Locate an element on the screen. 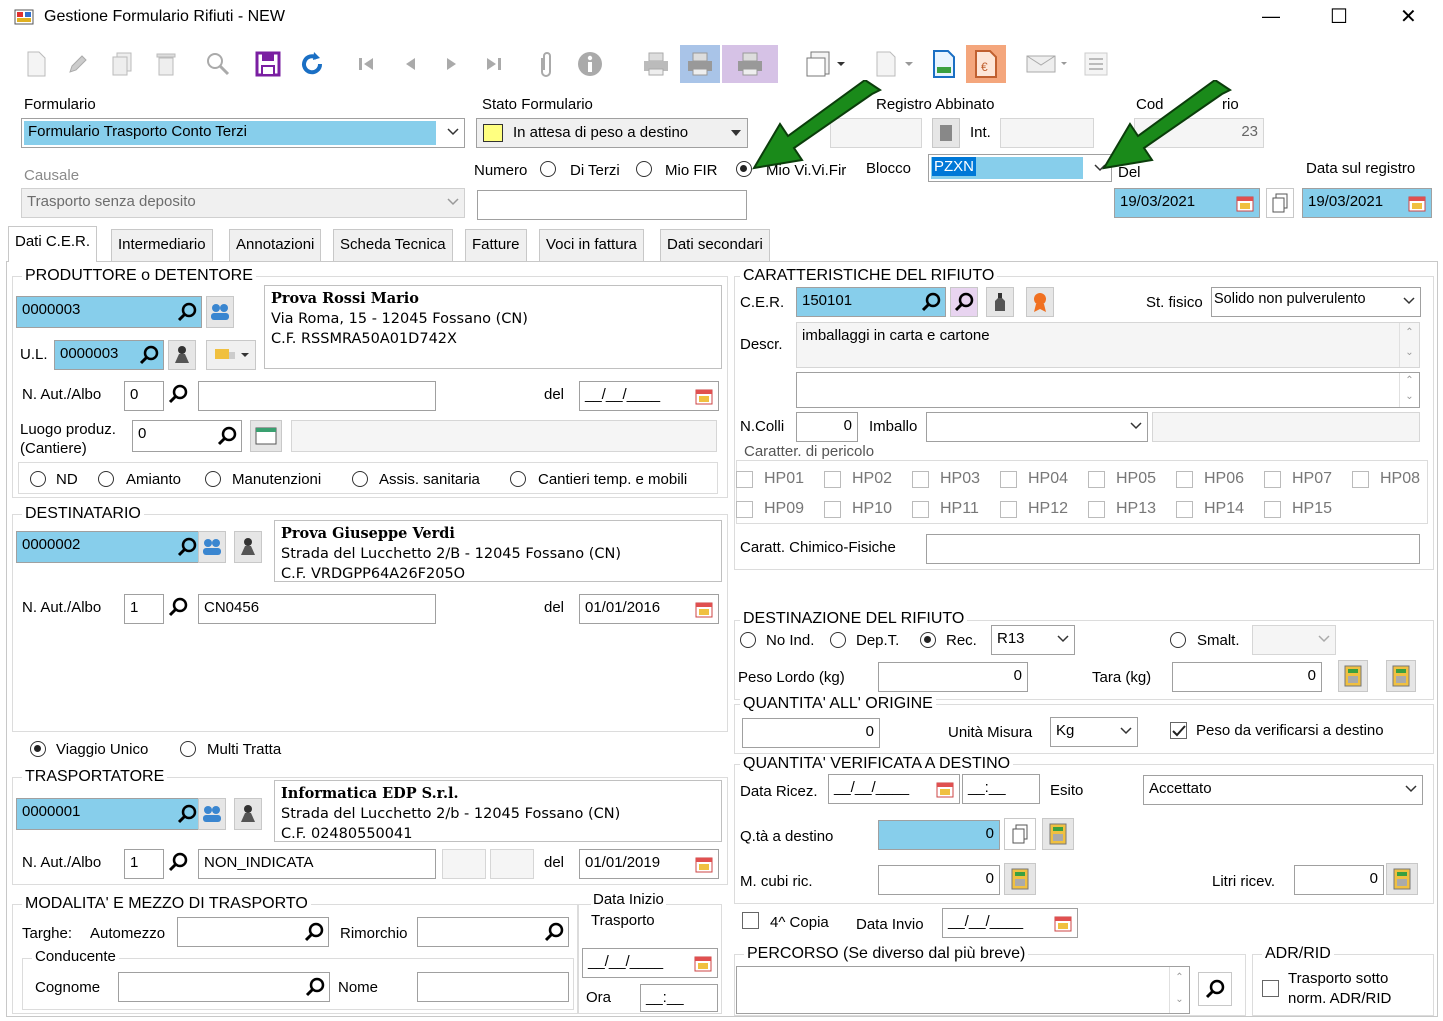  radio-smalt is located at coordinates (1178, 640).